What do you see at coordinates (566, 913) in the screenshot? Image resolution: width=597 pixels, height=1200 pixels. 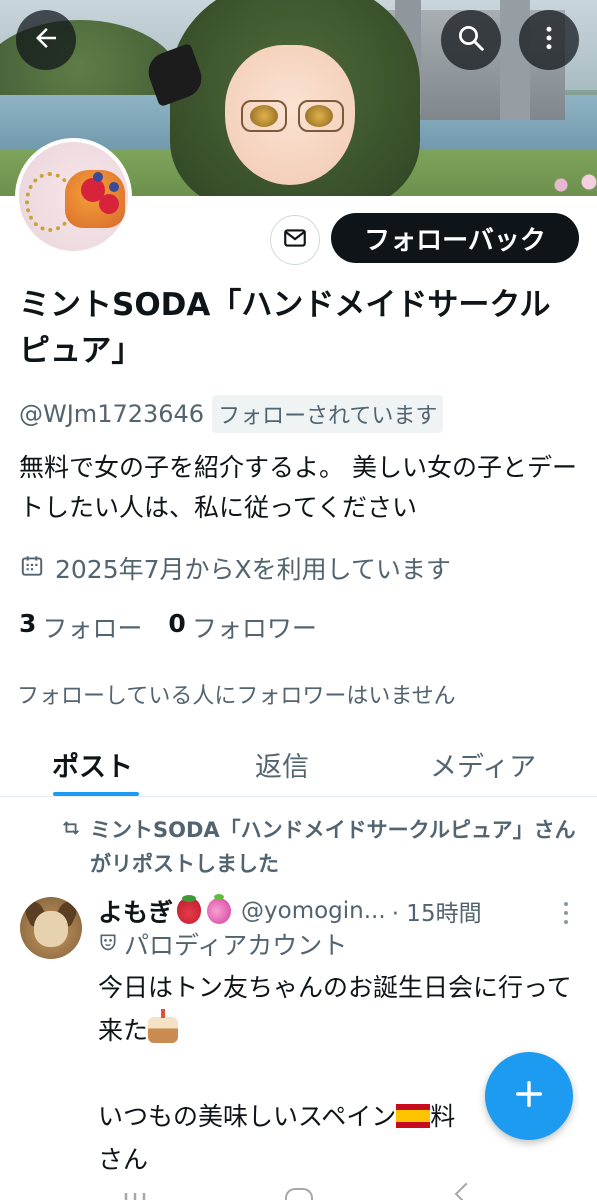 I see `post-more-icon` at bounding box center [566, 913].